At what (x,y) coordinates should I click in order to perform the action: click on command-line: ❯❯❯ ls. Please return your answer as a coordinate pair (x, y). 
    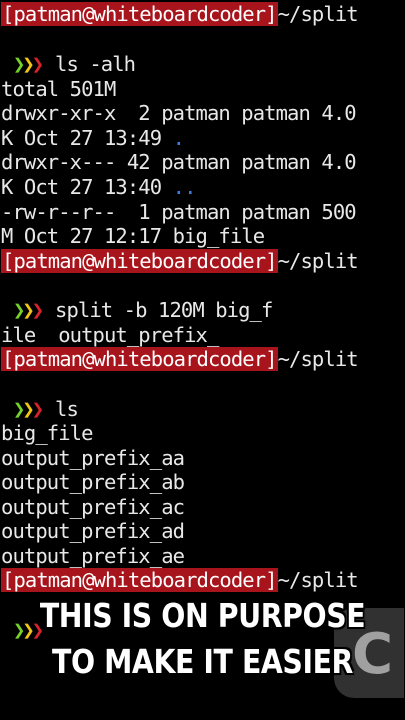
    Looking at the image, I should click on (40, 409).